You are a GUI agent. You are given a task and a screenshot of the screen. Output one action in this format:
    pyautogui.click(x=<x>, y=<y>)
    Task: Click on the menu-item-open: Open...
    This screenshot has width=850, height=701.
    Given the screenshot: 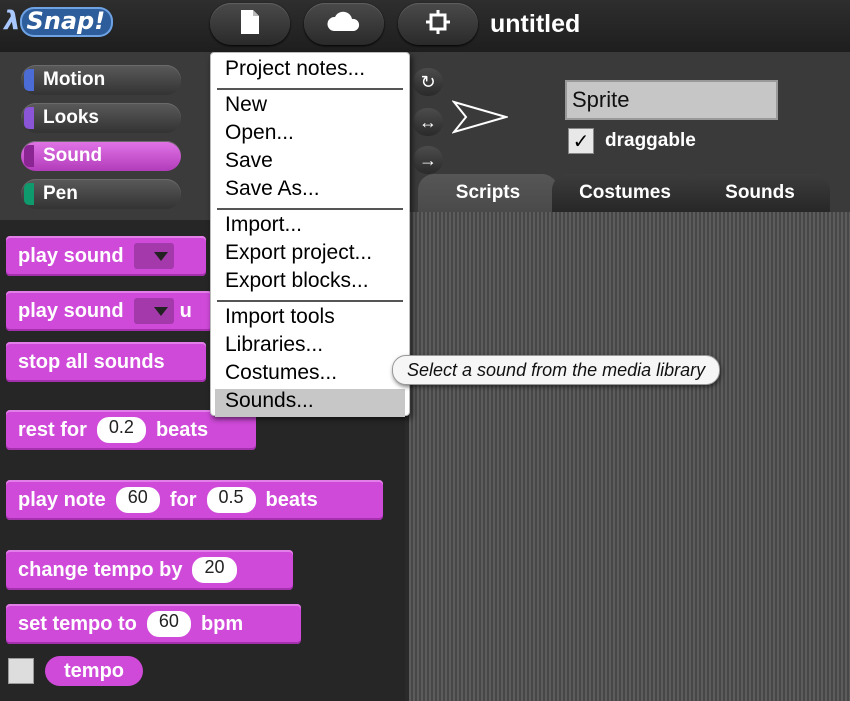 What is the action you would take?
    pyautogui.click(x=310, y=135)
    